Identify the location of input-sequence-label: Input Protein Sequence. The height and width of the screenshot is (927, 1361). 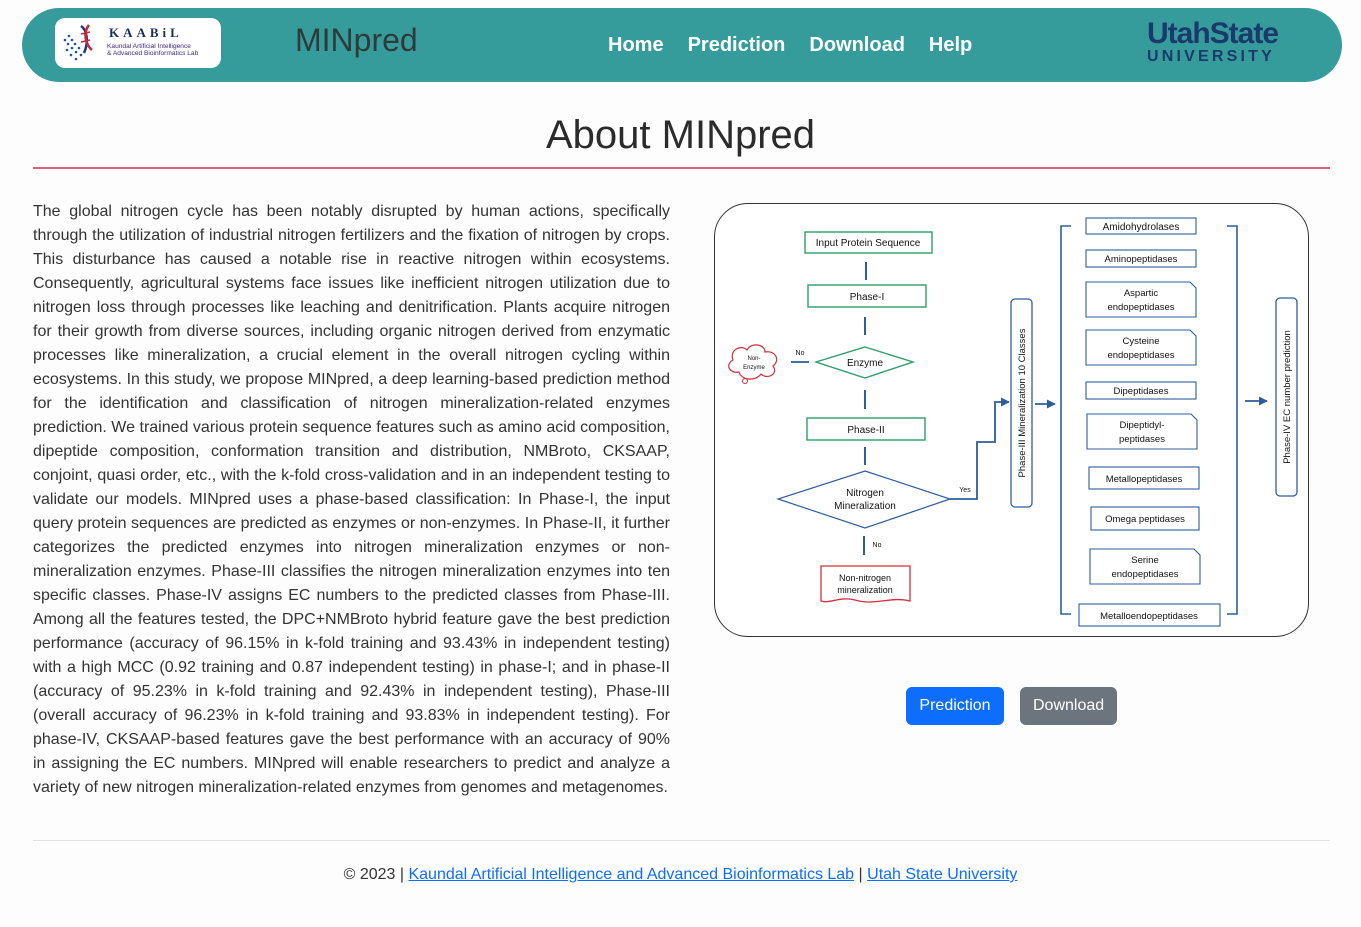
(868, 243).